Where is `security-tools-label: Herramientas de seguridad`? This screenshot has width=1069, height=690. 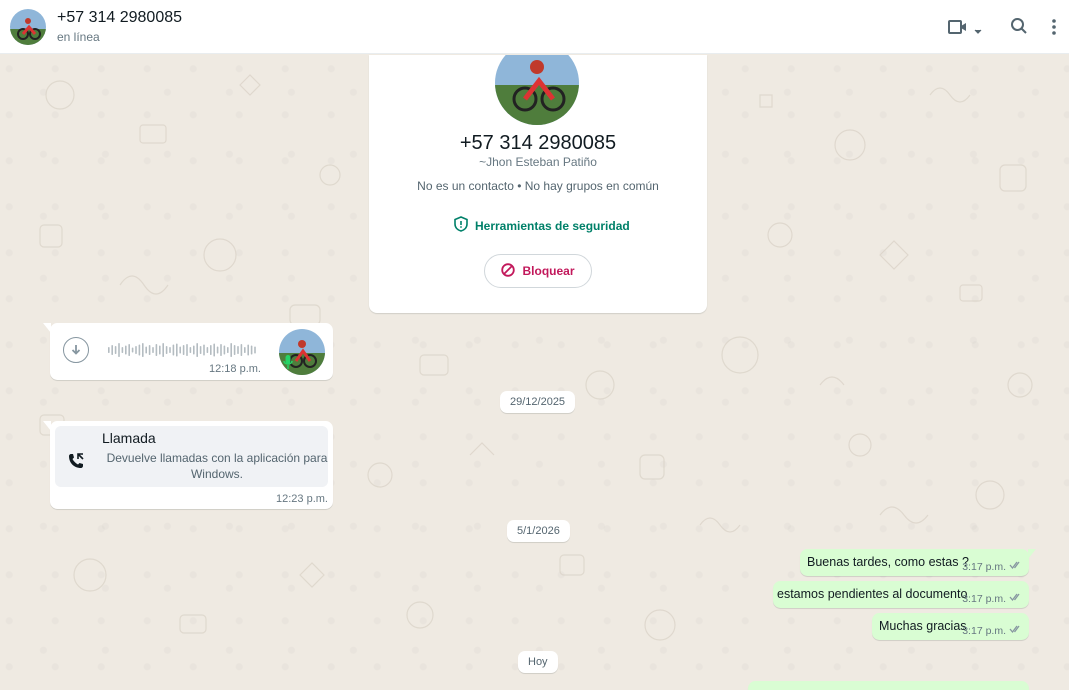 security-tools-label: Herramientas de seguridad is located at coordinates (552, 225).